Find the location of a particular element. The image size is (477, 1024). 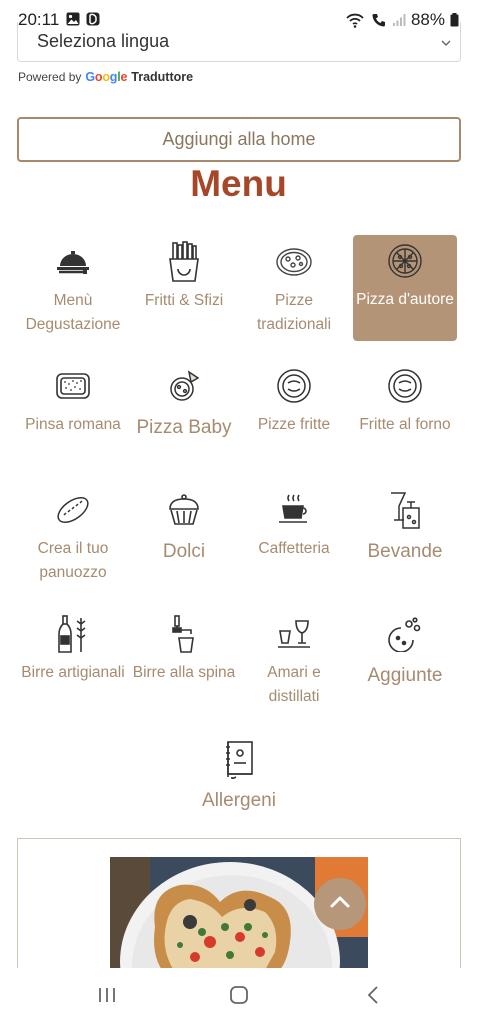

chevron-up-icon is located at coordinates (340, 904).